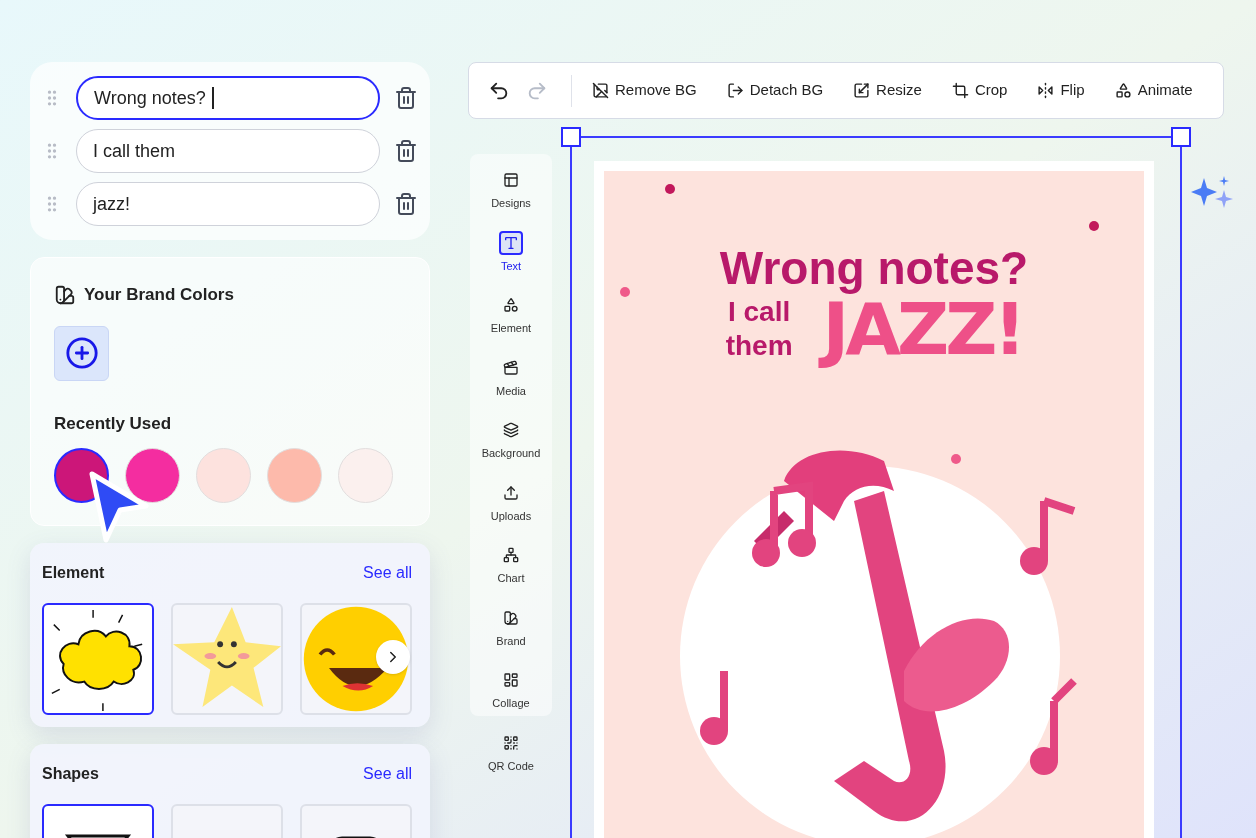  I want to click on rail-tab: Element, so click(511, 315).